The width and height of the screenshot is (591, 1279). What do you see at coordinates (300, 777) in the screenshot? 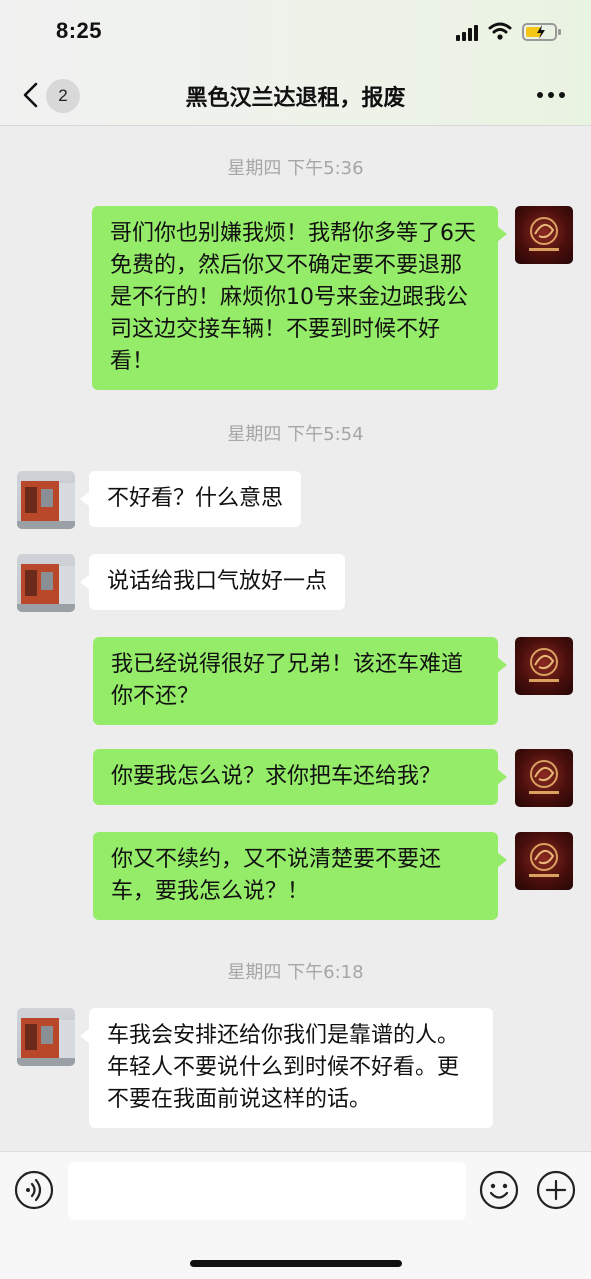
I see `message-bubble-me: 你要我怎么说？求你把车还给我？` at bounding box center [300, 777].